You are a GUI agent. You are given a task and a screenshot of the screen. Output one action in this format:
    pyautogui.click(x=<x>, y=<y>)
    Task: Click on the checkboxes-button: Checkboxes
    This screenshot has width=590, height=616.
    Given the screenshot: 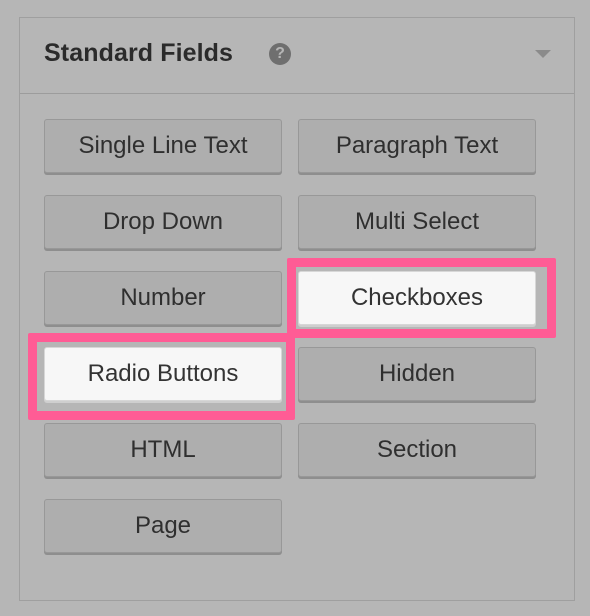 What is the action you would take?
    pyautogui.click(x=417, y=298)
    